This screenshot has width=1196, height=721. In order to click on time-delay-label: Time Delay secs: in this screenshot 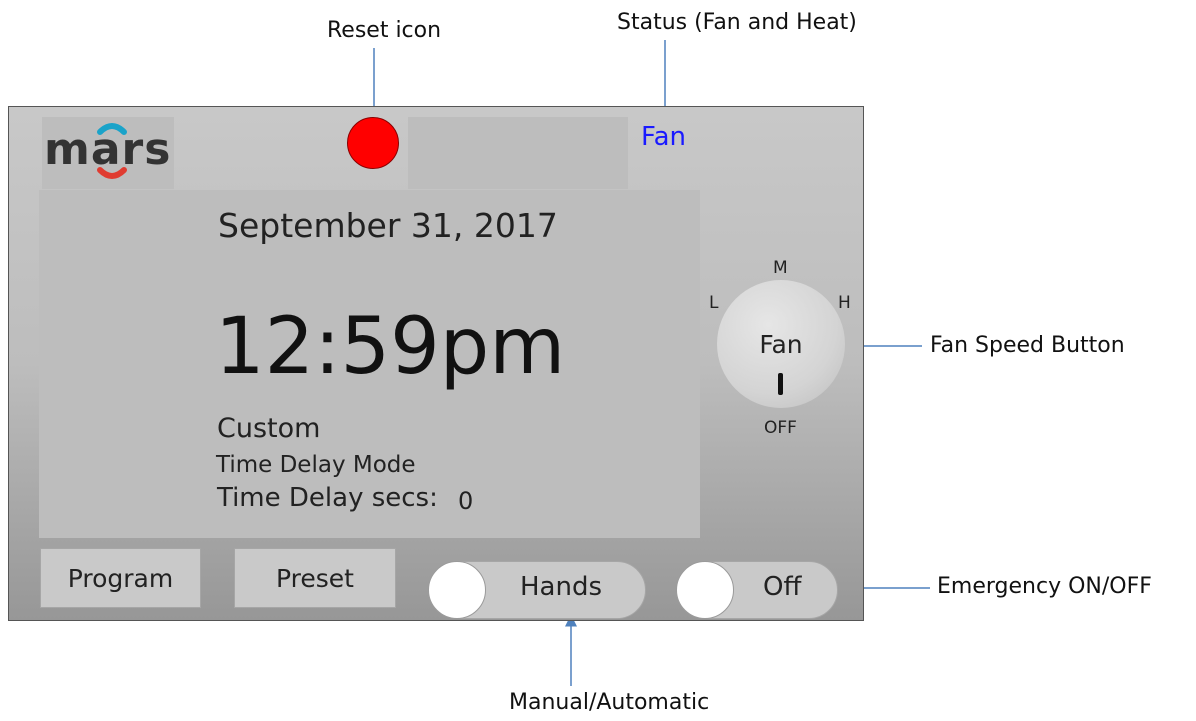, I will do `click(327, 498)`.